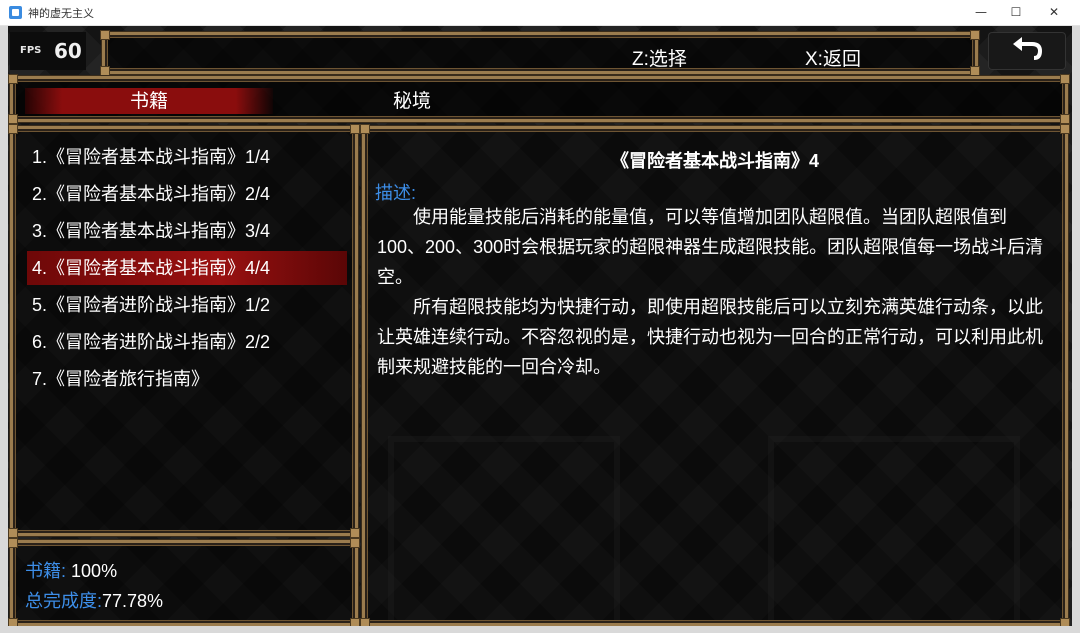 Image resolution: width=1080 pixels, height=633 pixels. Describe the element at coordinates (187, 157) in the screenshot. I see `book-list-item: 1.《冒险者基本战斗指南》1/4` at that location.